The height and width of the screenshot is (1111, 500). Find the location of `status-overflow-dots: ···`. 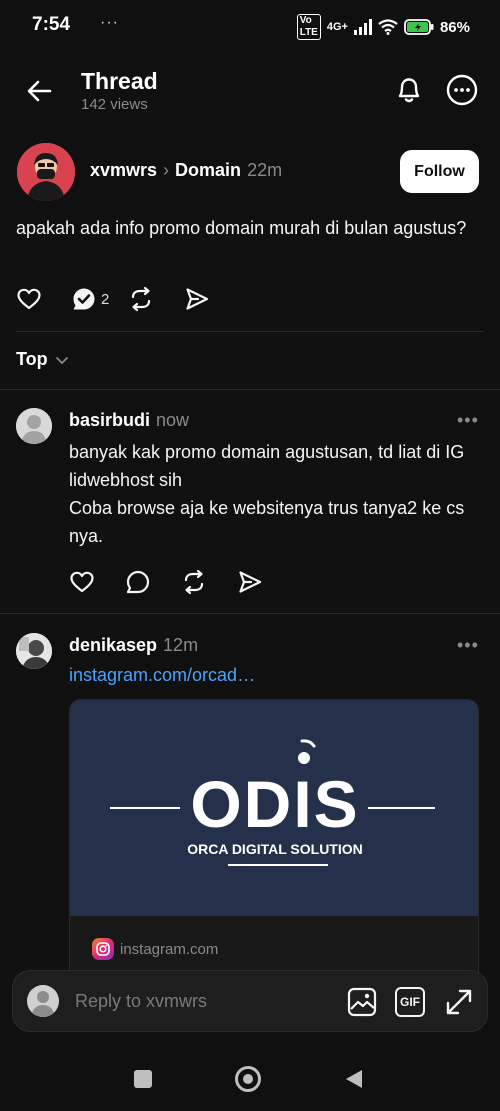

status-overflow-dots: ··· is located at coordinates (109, 22).